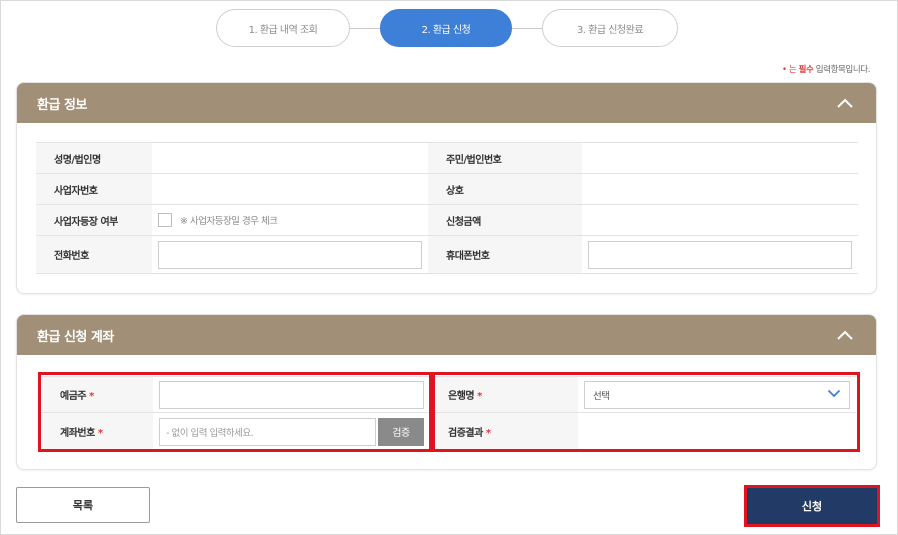 The height and width of the screenshot is (535, 898). What do you see at coordinates (290, 189) in the screenshot?
I see `business-number-value` at bounding box center [290, 189].